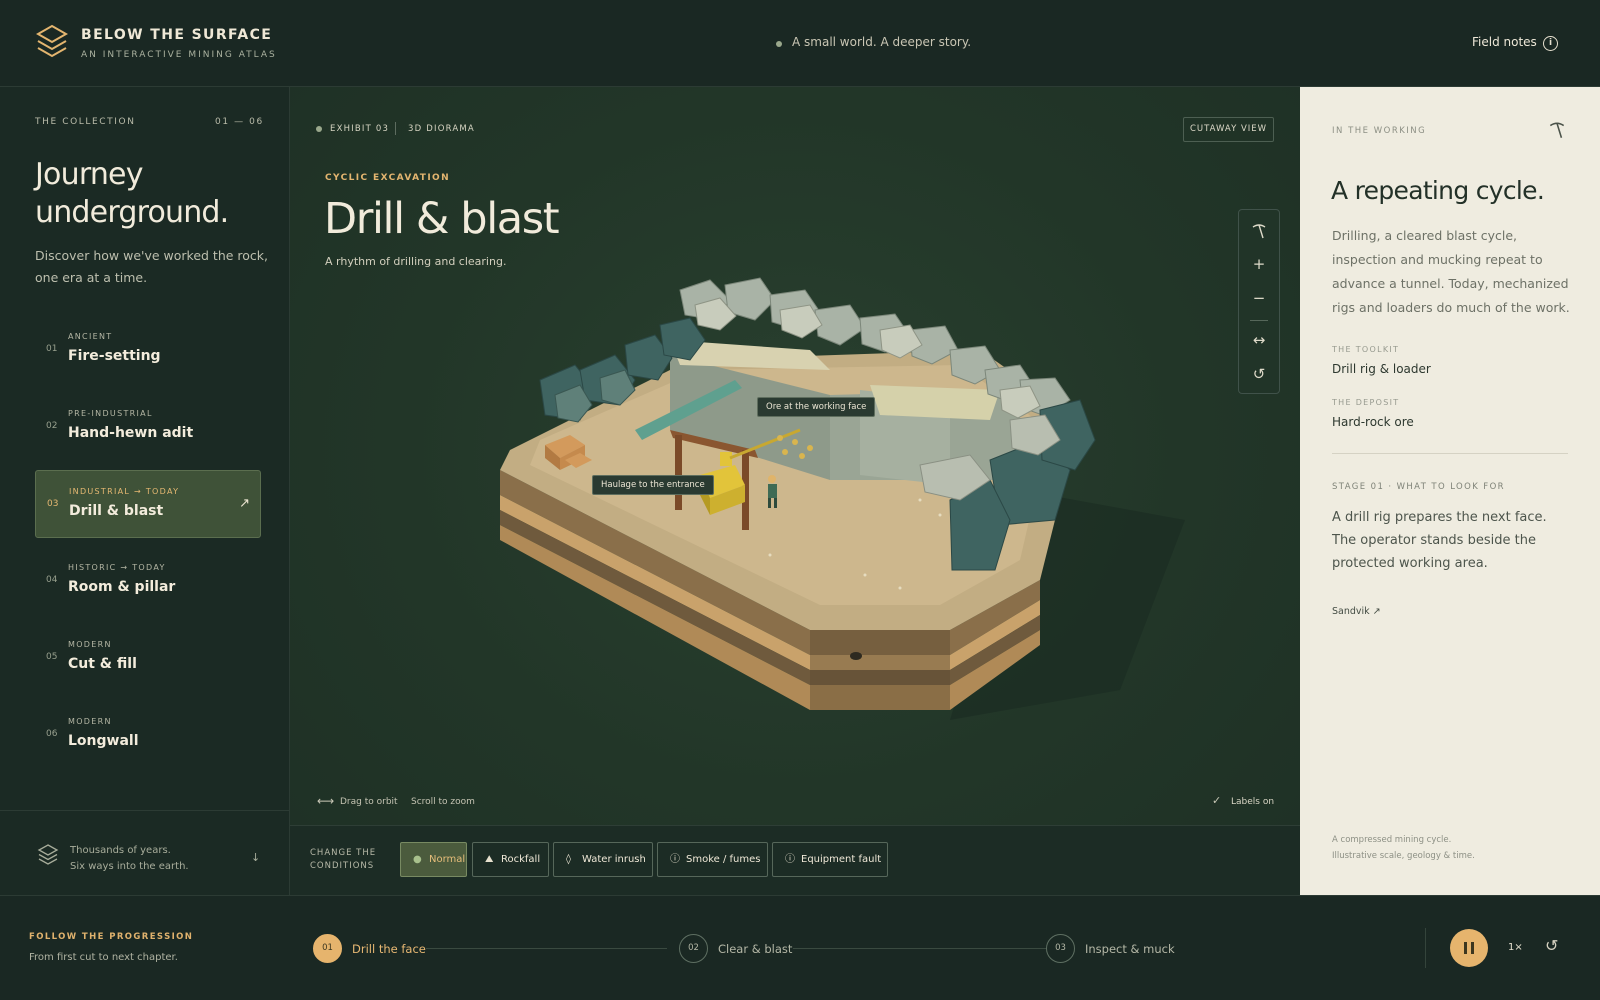 Image resolution: width=1600 pixels, height=1000 pixels. Describe the element at coordinates (441, 129) in the screenshot. I see `exhibit-type: 3D DIORAMA` at that location.